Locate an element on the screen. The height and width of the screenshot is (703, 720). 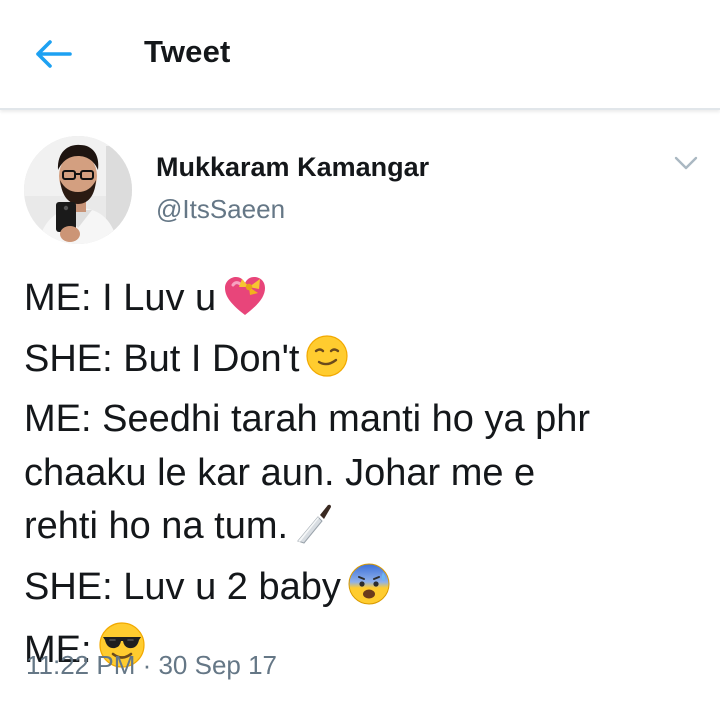
chevron-down-icon is located at coordinates (686, 163).